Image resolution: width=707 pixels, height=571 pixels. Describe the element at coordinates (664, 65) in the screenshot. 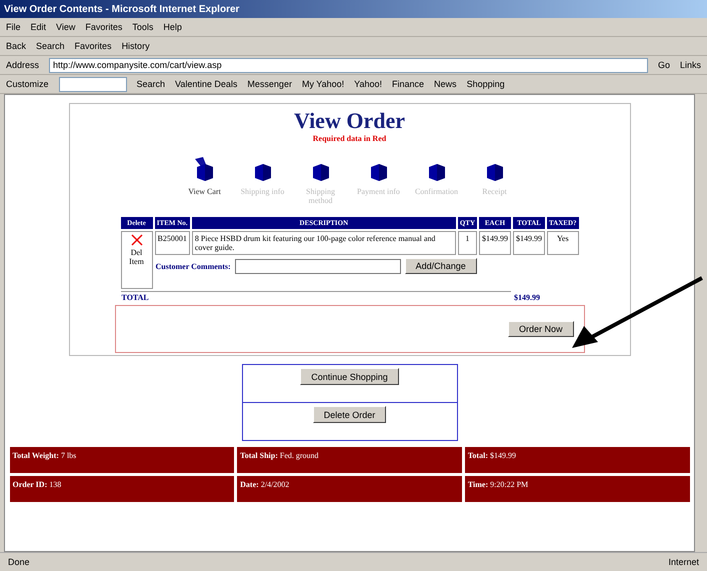

I see `go-button: Go` at that location.